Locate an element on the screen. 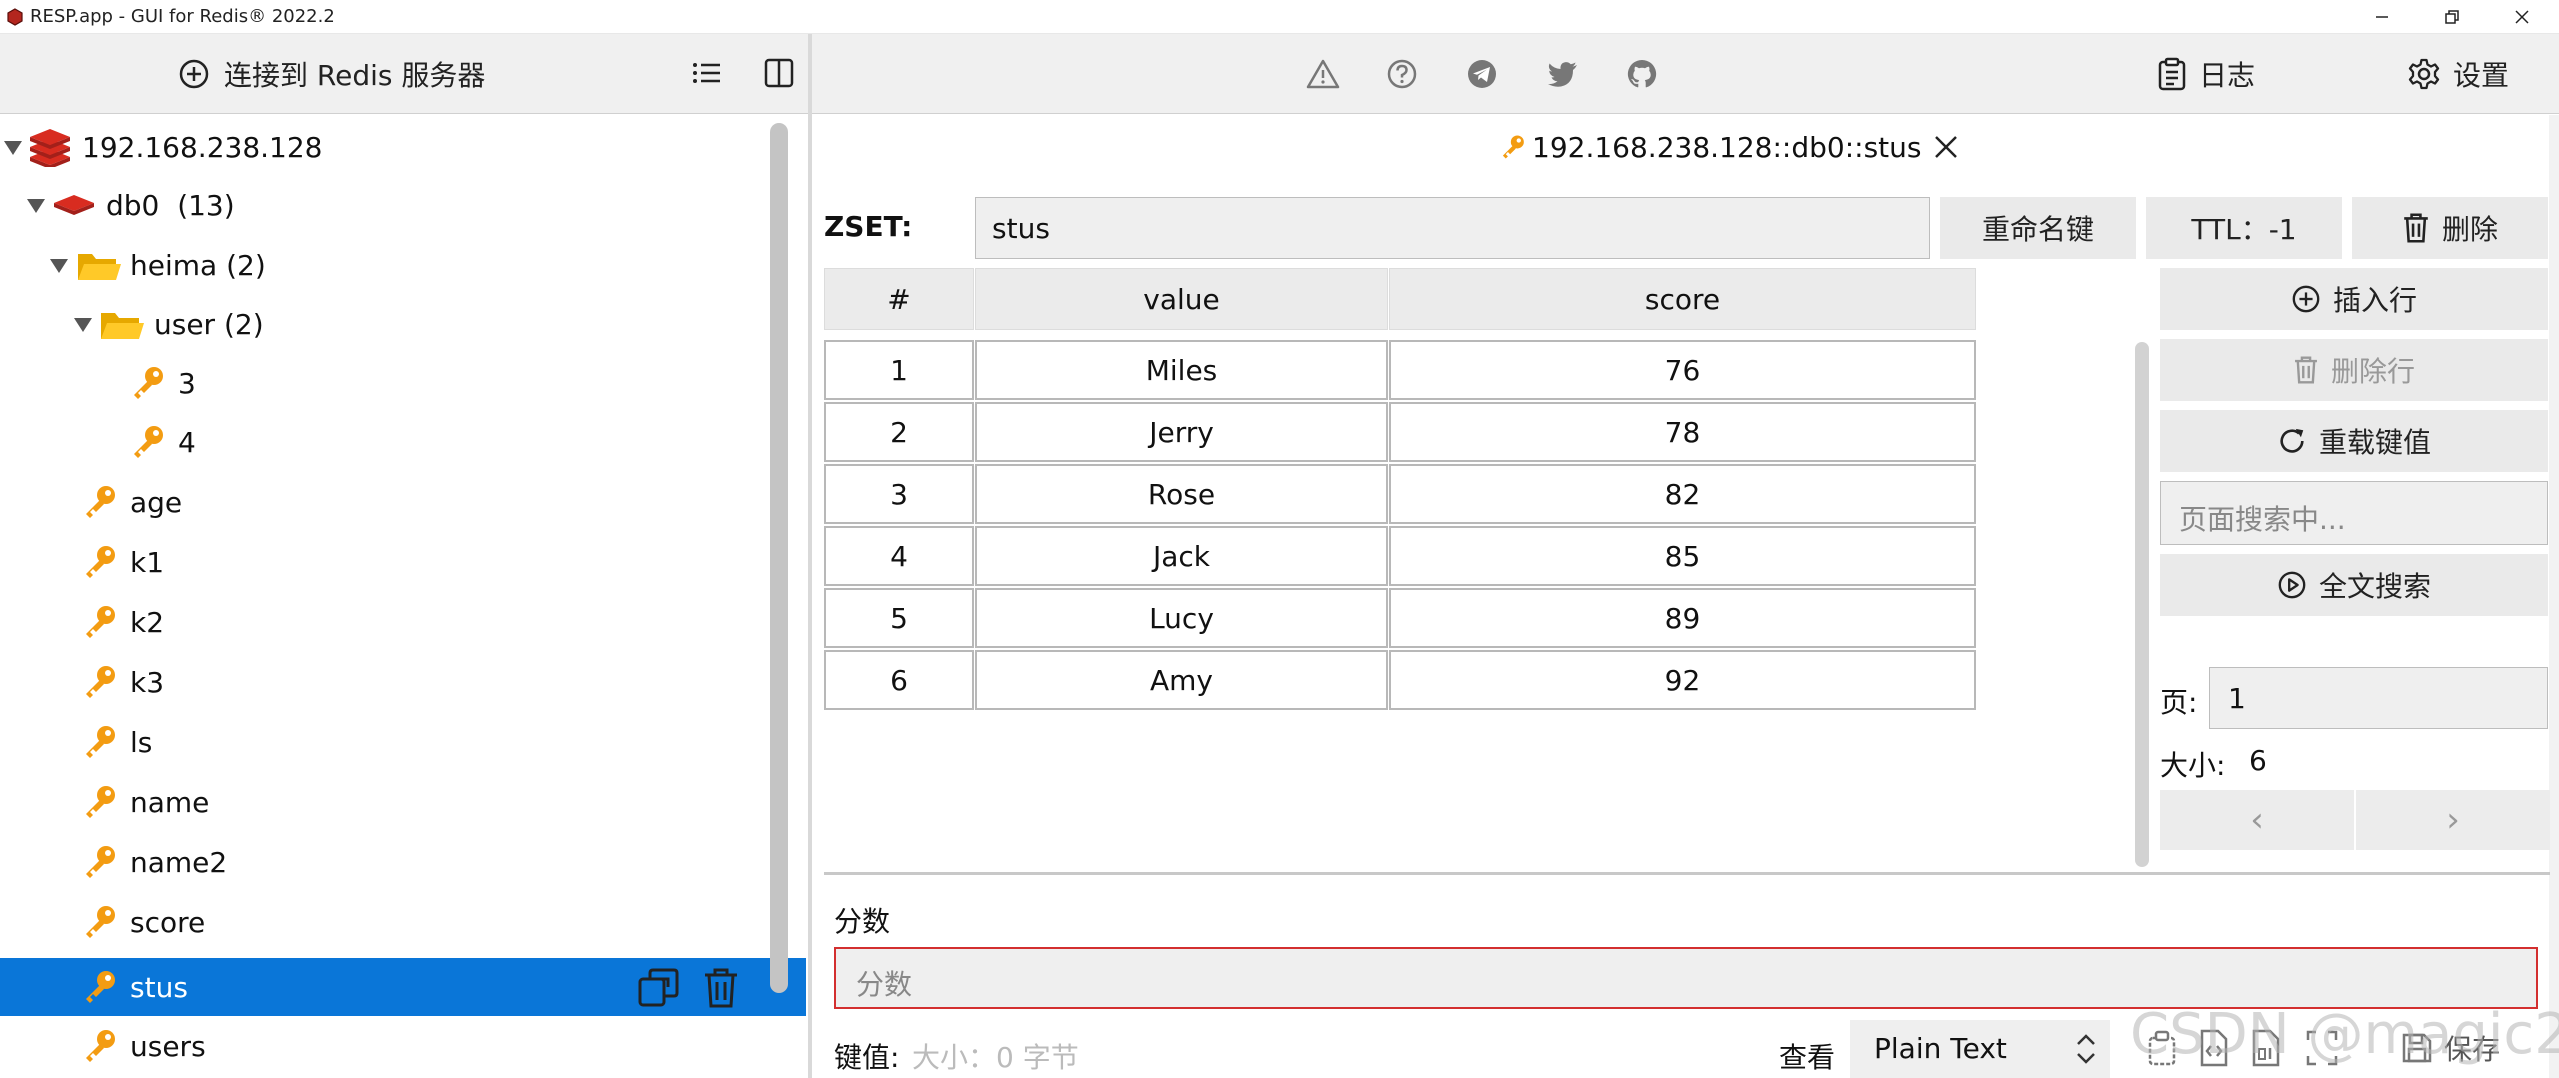 This screenshot has width=2559, height=1078. insert-row-button: 插入行 is located at coordinates (2354, 299).